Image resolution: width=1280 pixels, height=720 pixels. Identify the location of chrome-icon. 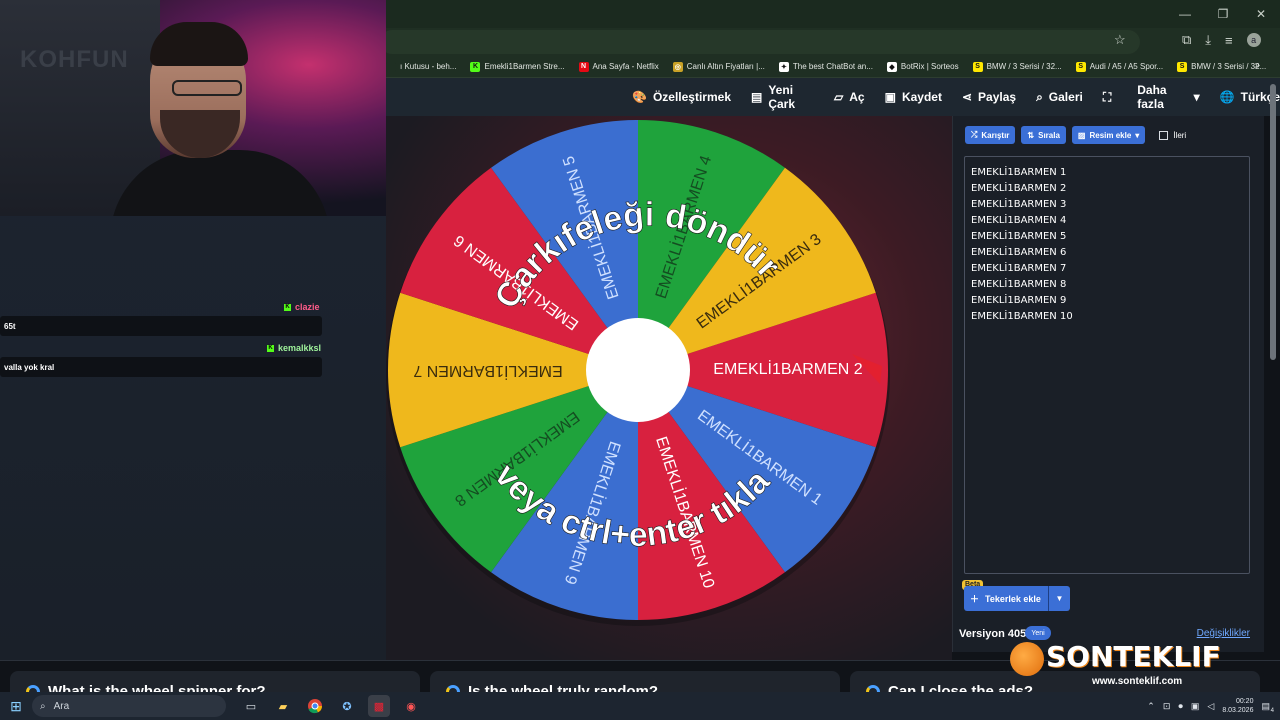
(315, 706).